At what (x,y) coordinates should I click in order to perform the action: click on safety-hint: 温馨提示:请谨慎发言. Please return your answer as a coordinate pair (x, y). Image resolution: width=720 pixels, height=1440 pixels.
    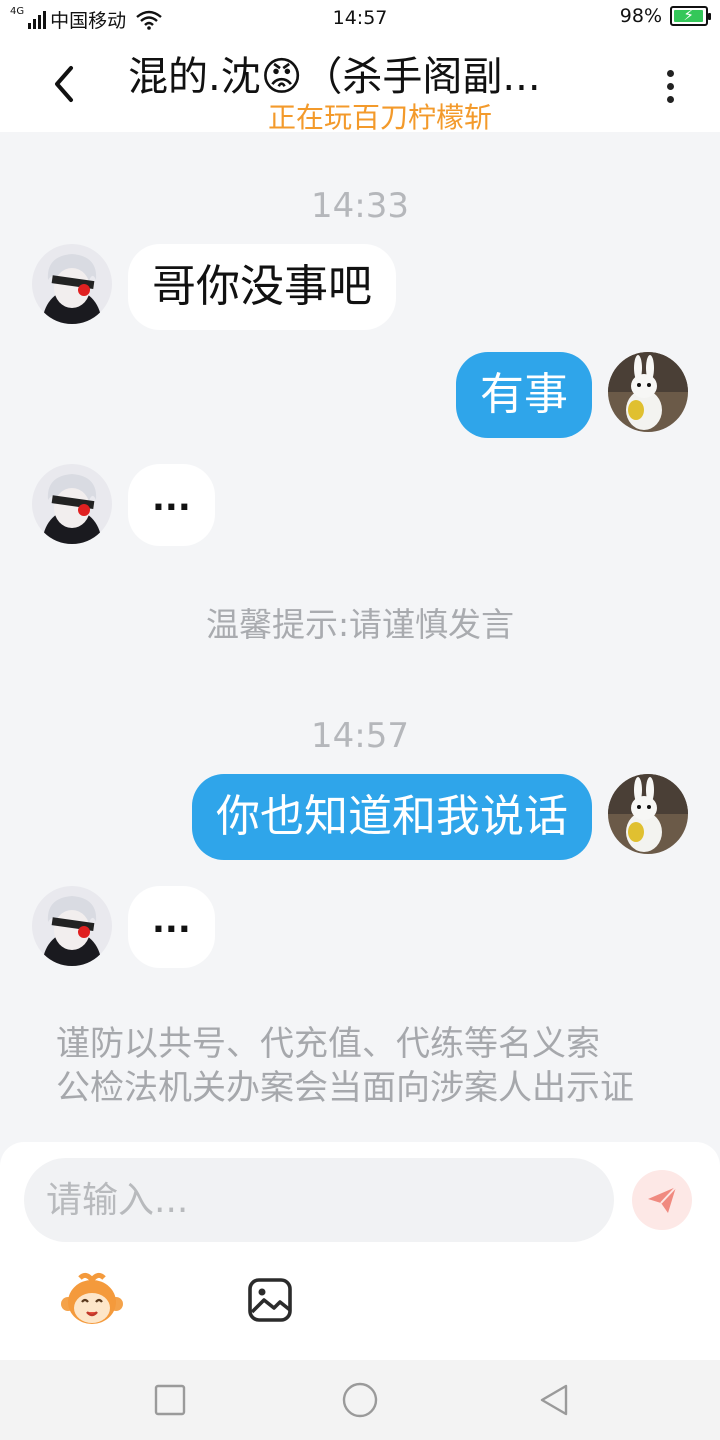
    Looking at the image, I should click on (360, 624).